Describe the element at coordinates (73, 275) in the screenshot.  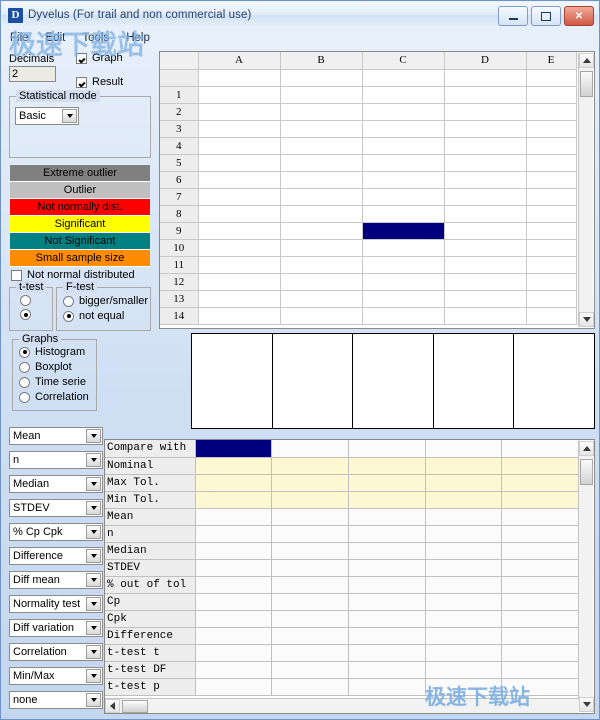
I see `not-normal-distributed-checkbox: Not normal distributed` at that location.